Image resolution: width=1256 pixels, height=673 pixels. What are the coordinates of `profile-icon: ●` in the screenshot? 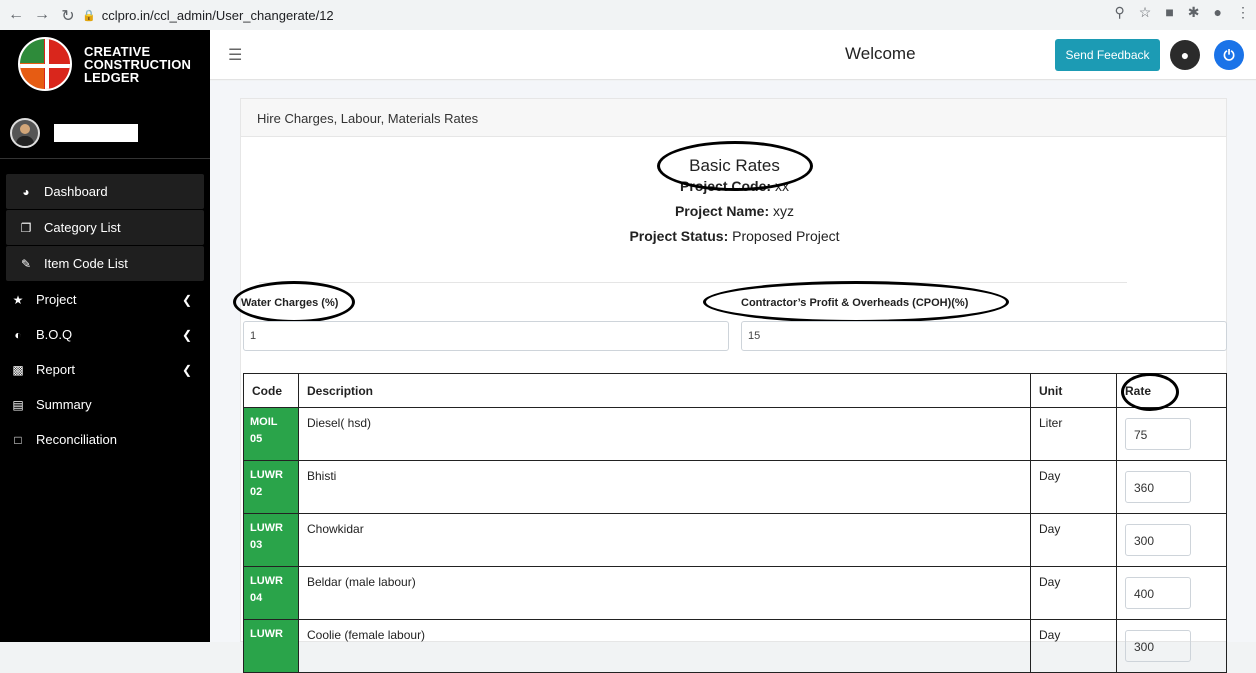 It's located at (1218, 12).